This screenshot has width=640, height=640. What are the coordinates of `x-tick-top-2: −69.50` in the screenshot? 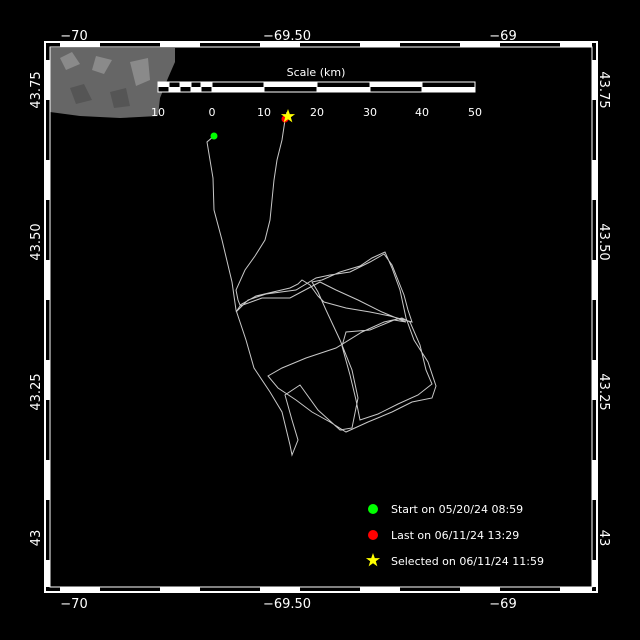 It's located at (287, 36).